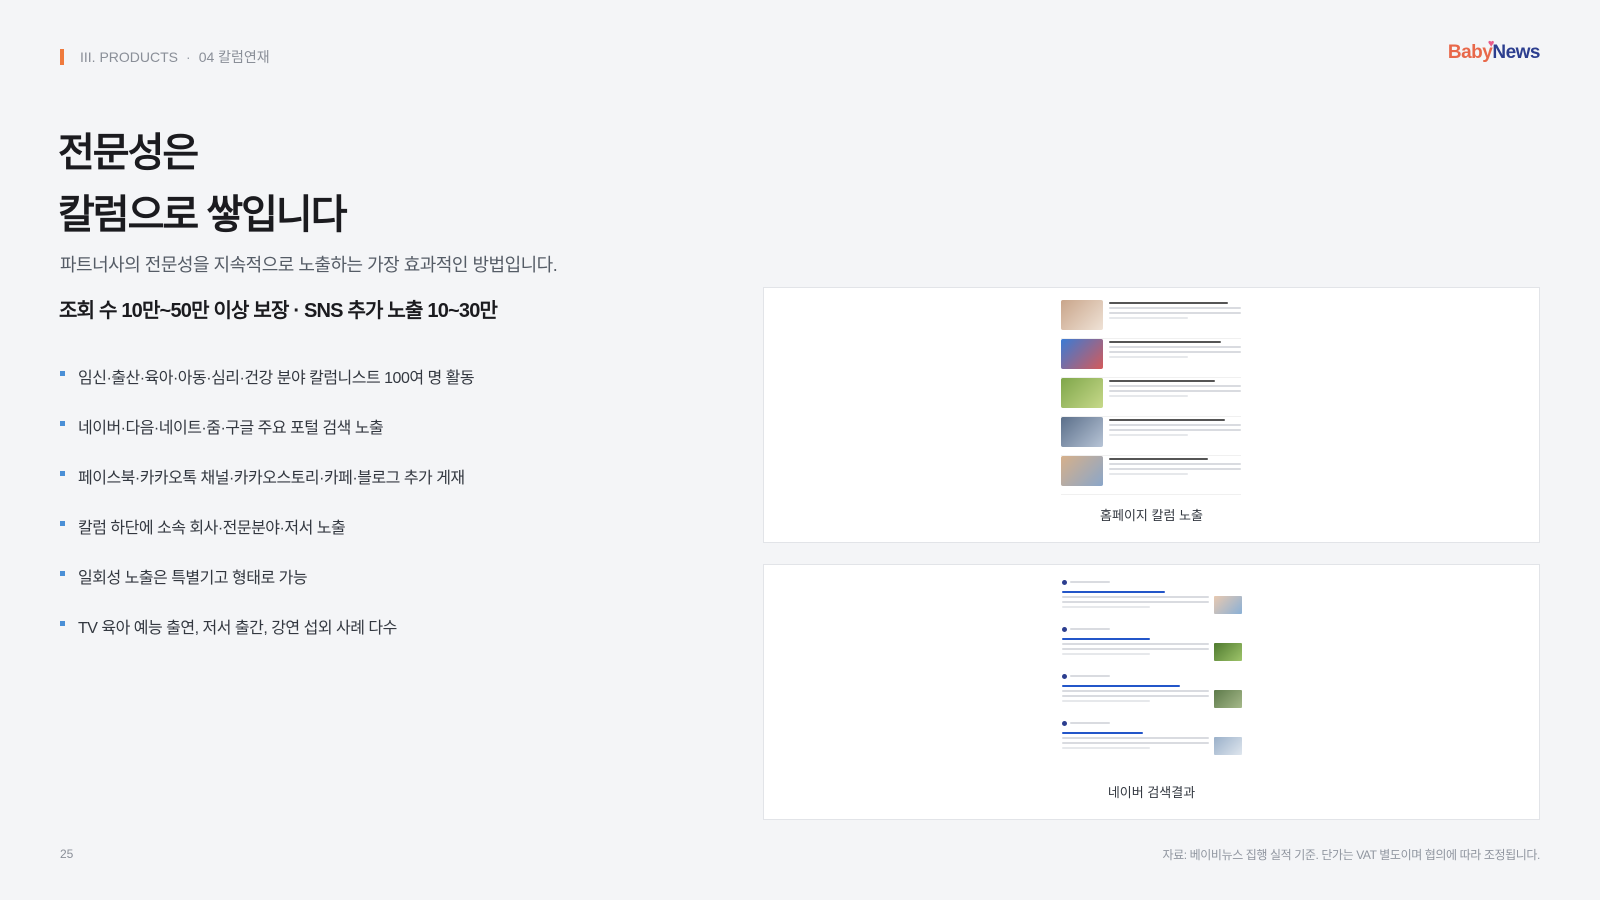  I want to click on naver-search-caption: 네이버 검색결과, so click(1151, 792).